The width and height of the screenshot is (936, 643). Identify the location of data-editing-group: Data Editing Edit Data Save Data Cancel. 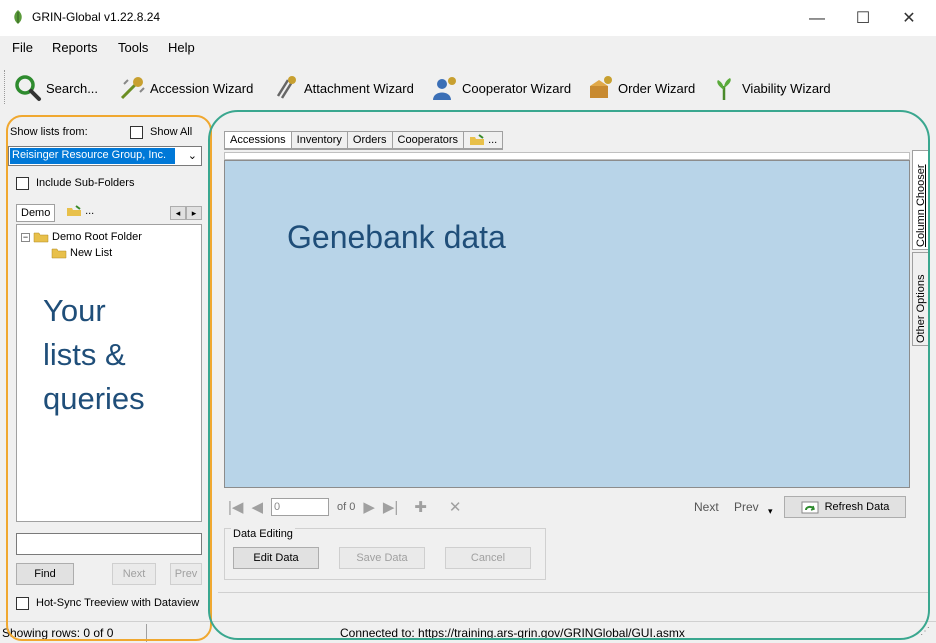
(385, 554).